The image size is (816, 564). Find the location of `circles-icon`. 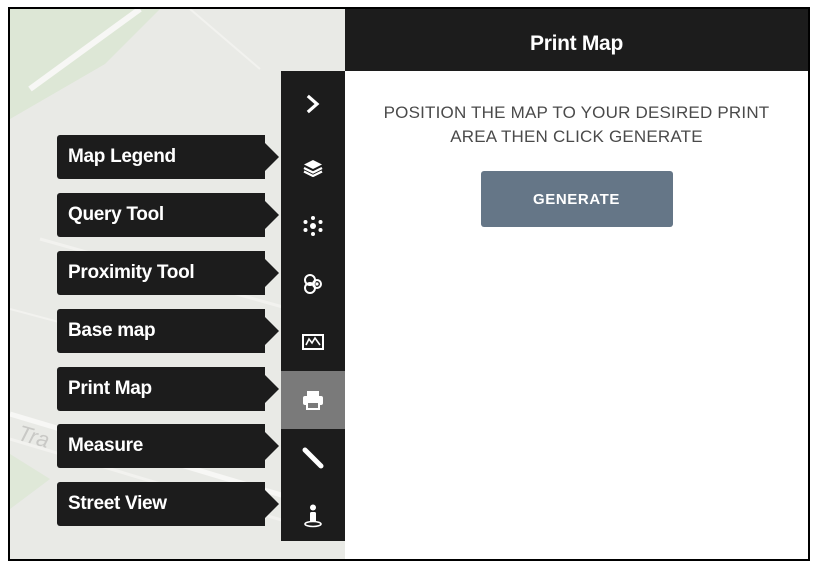

circles-icon is located at coordinates (313, 284).